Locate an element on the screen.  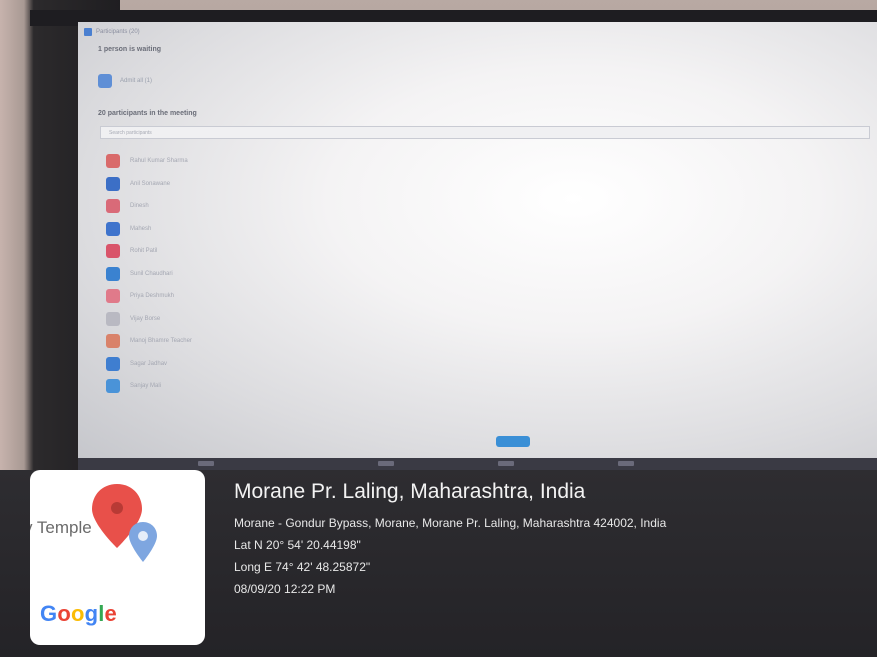
participant-name: Sagar Jadhav is located at coordinates (149, 363).